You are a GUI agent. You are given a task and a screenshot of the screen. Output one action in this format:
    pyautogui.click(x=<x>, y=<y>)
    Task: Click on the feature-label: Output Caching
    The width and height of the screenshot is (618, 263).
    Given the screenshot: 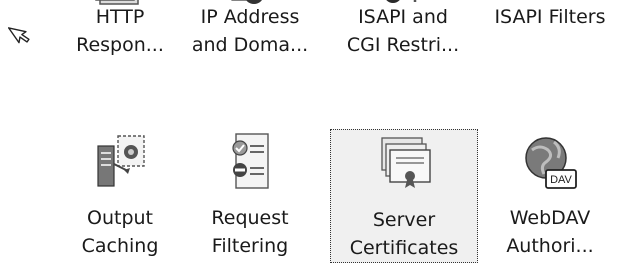 What is the action you would take?
    pyautogui.click(x=120, y=232)
    